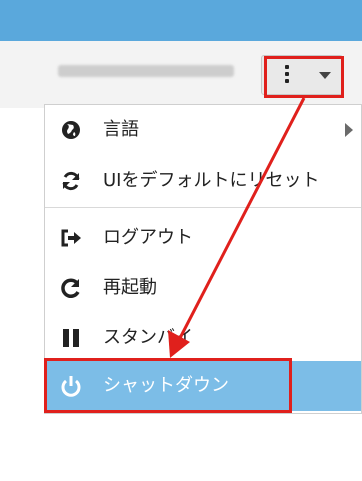 The image size is (362, 481). What do you see at coordinates (203, 288) in the screenshot?
I see `menu-item-restart: 再起動` at bounding box center [203, 288].